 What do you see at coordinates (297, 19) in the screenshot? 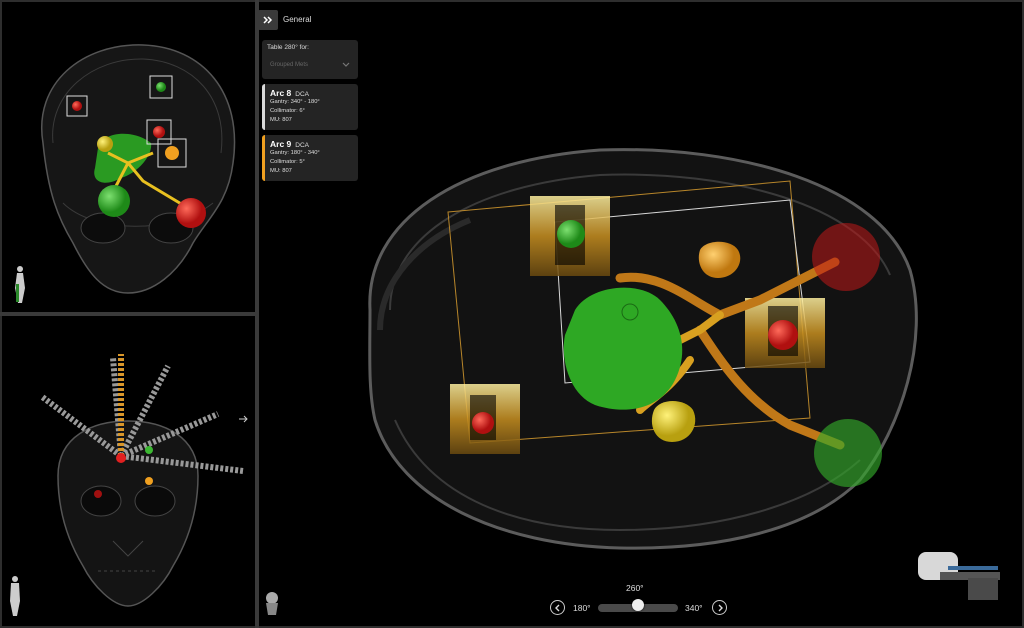
I see `panel-title: General` at bounding box center [297, 19].